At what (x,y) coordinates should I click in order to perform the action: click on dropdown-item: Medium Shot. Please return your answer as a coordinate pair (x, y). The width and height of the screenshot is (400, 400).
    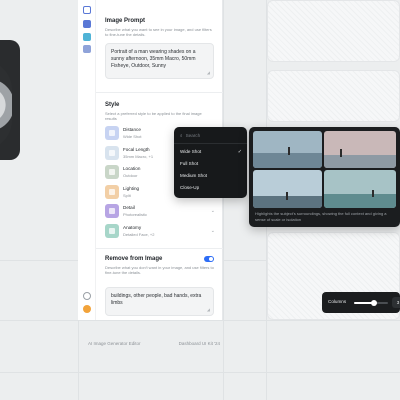
    Looking at the image, I should click on (211, 175).